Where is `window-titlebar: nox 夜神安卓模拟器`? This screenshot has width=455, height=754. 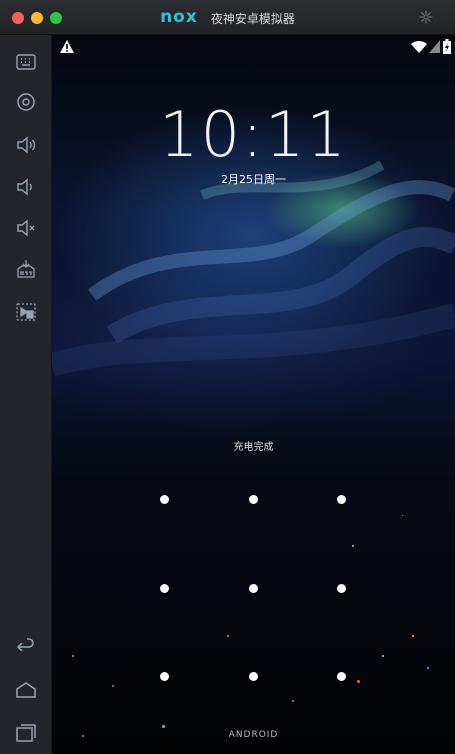
window-titlebar: nox 夜神安卓模拟器 is located at coordinates (227, 17).